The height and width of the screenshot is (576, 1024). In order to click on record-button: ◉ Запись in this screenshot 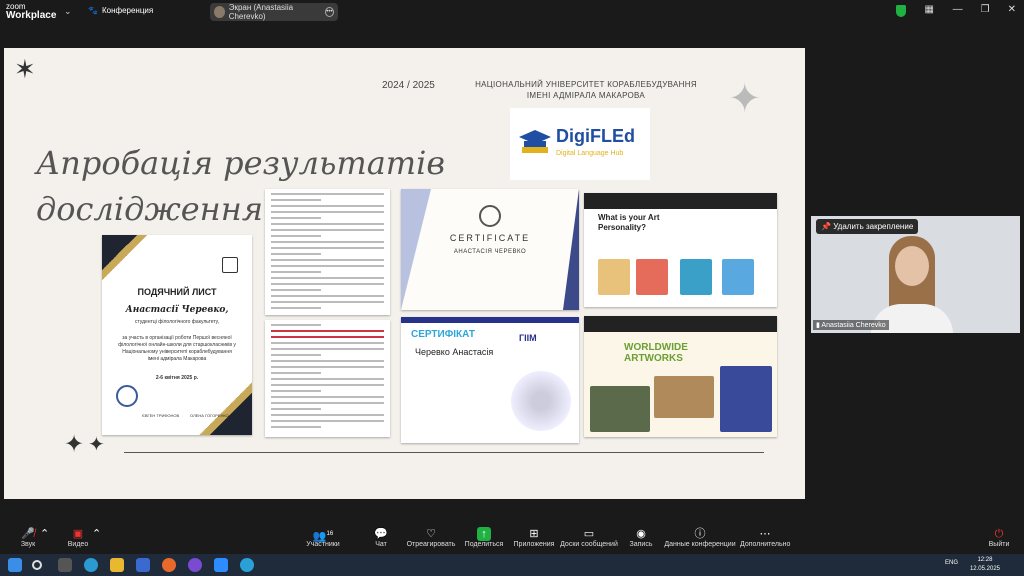, I will do `click(641, 537)`.